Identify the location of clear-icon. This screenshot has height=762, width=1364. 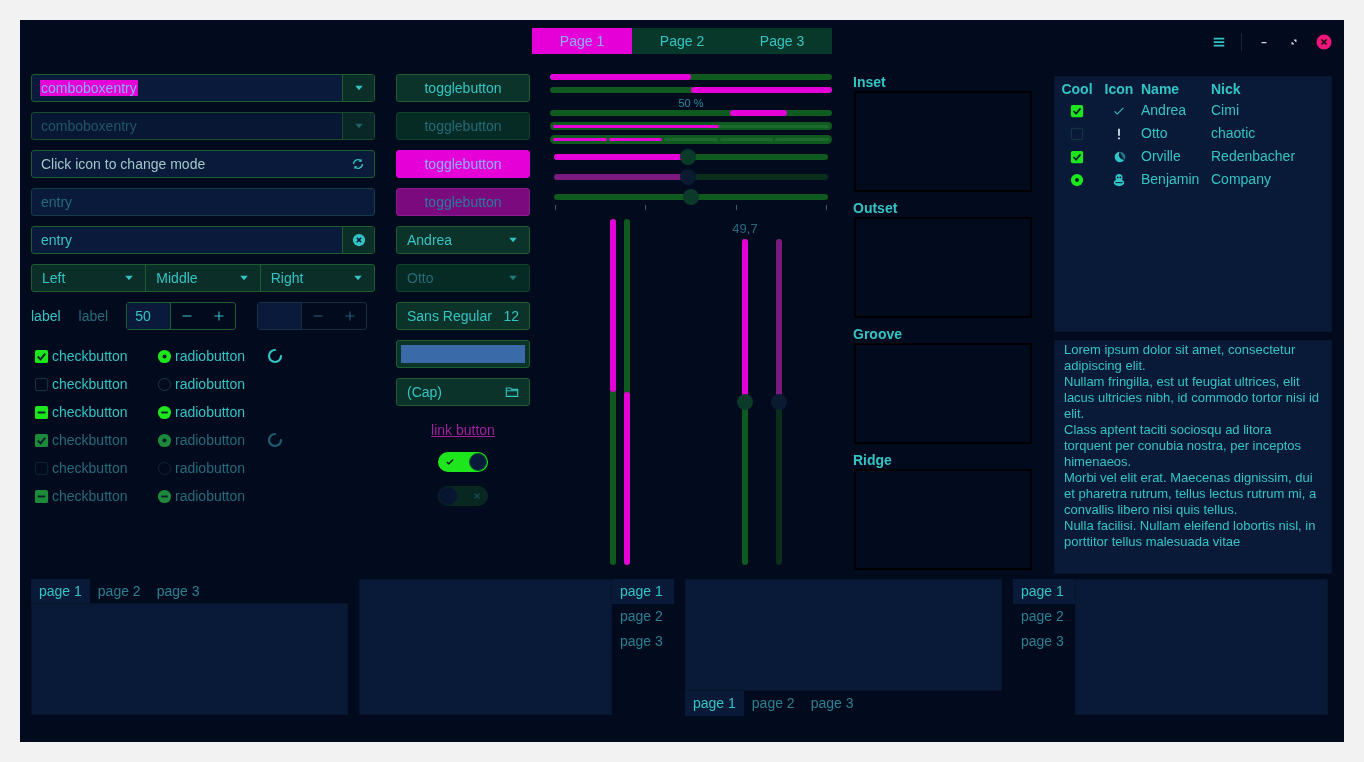
(358, 240).